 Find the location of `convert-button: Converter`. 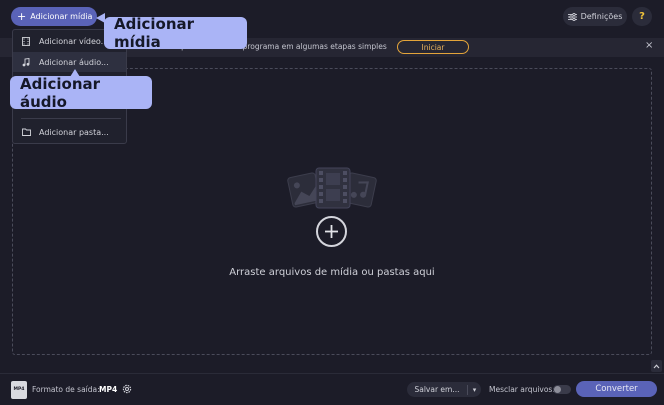

convert-button: Converter is located at coordinates (616, 389).